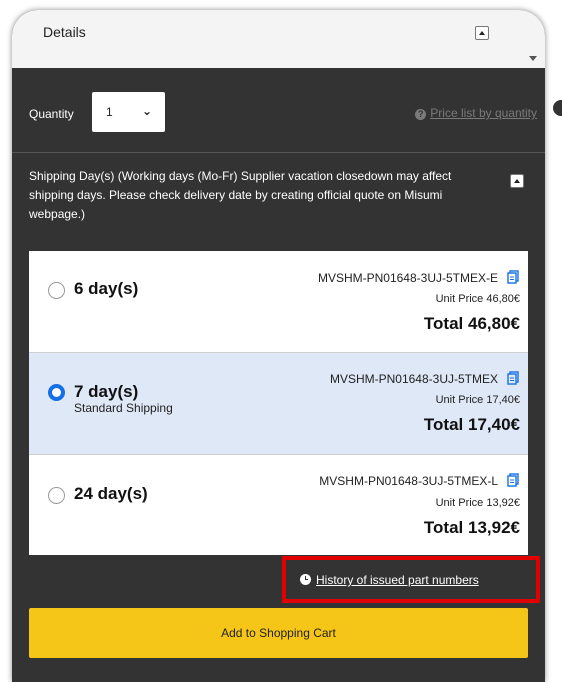 The height and width of the screenshot is (682, 562). Describe the element at coordinates (128, 112) in the screenshot. I see `quantity-select: 1 ⌄` at that location.